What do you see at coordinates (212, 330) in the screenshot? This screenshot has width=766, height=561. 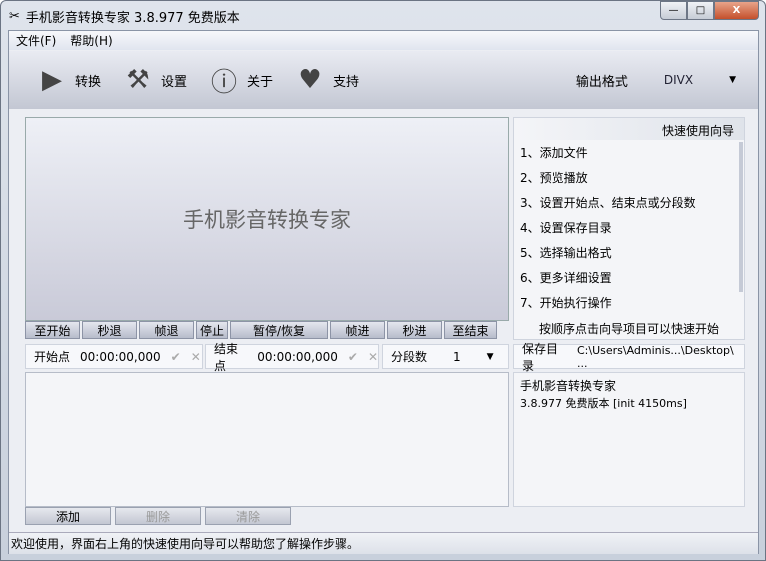 I see `stop-button: 停止` at bounding box center [212, 330].